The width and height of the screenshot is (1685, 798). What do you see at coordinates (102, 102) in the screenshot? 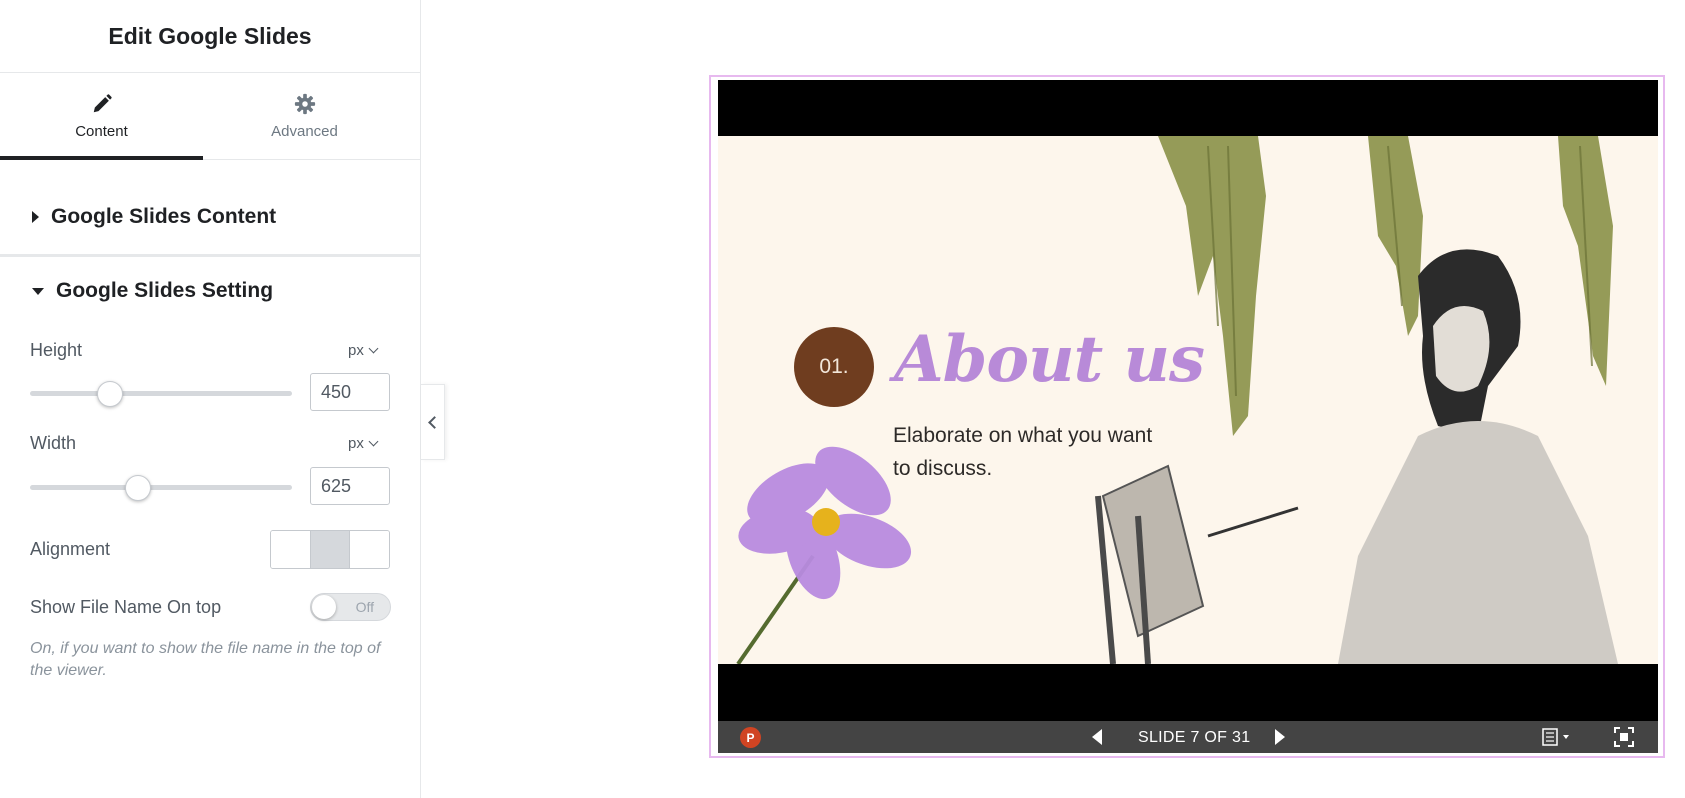
I see `pencil-icon` at bounding box center [102, 102].